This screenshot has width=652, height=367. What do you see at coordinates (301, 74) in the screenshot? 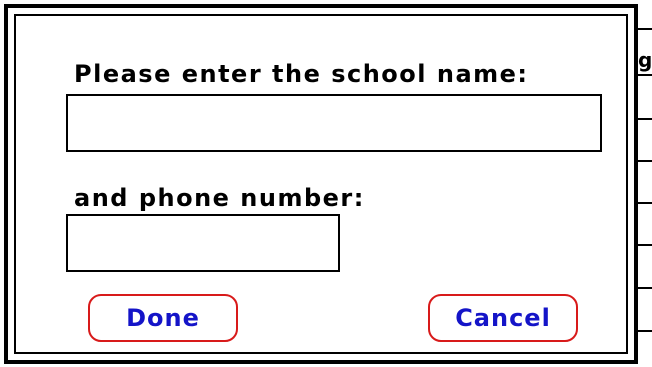
I see `school-name-label: Please enter the school name:` at bounding box center [301, 74].